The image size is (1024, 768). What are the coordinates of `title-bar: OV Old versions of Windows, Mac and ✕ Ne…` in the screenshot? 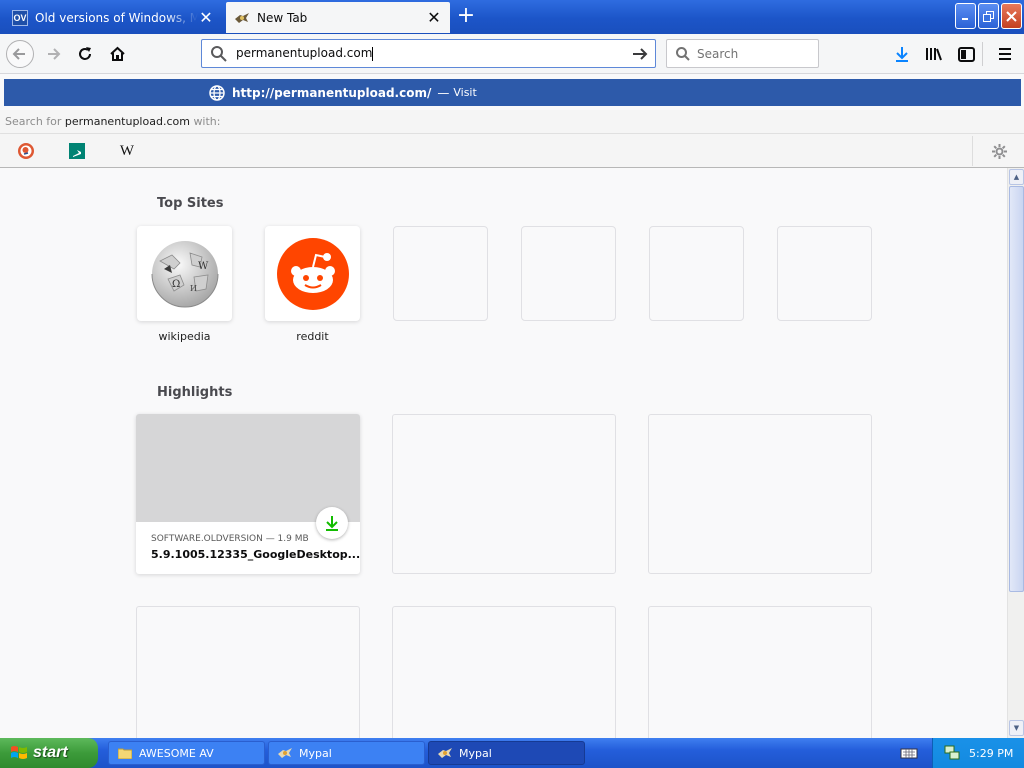 It's located at (512, 17).